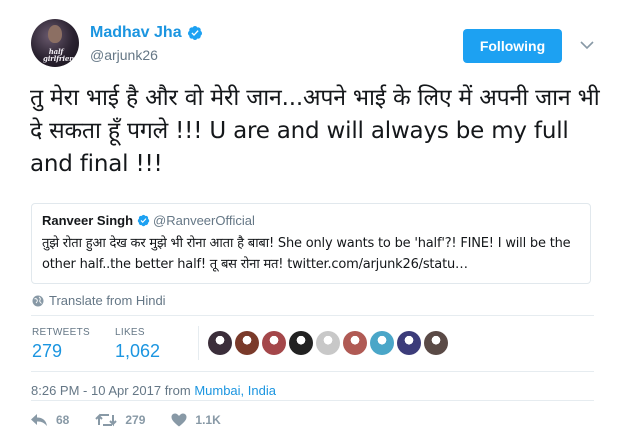  Describe the element at coordinates (47, 351) in the screenshot. I see `retweets-count: 279` at that location.